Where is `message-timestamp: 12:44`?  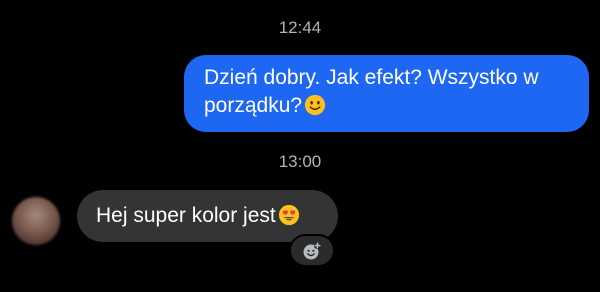 message-timestamp: 12:44 is located at coordinates (300, 27).